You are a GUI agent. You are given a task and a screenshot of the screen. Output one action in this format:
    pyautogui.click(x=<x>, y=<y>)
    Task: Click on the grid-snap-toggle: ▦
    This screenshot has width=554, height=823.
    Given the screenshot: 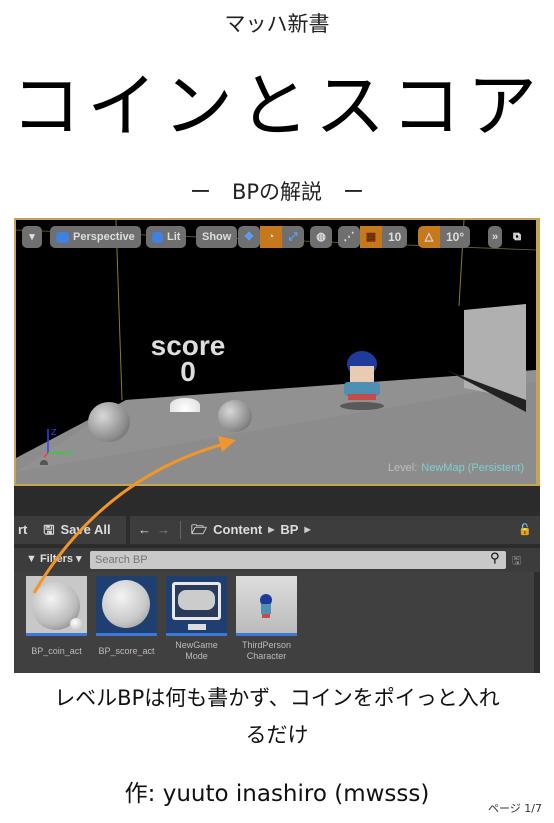 What is the action you would take?
    pyautogui.click(x=371, y=237)
    